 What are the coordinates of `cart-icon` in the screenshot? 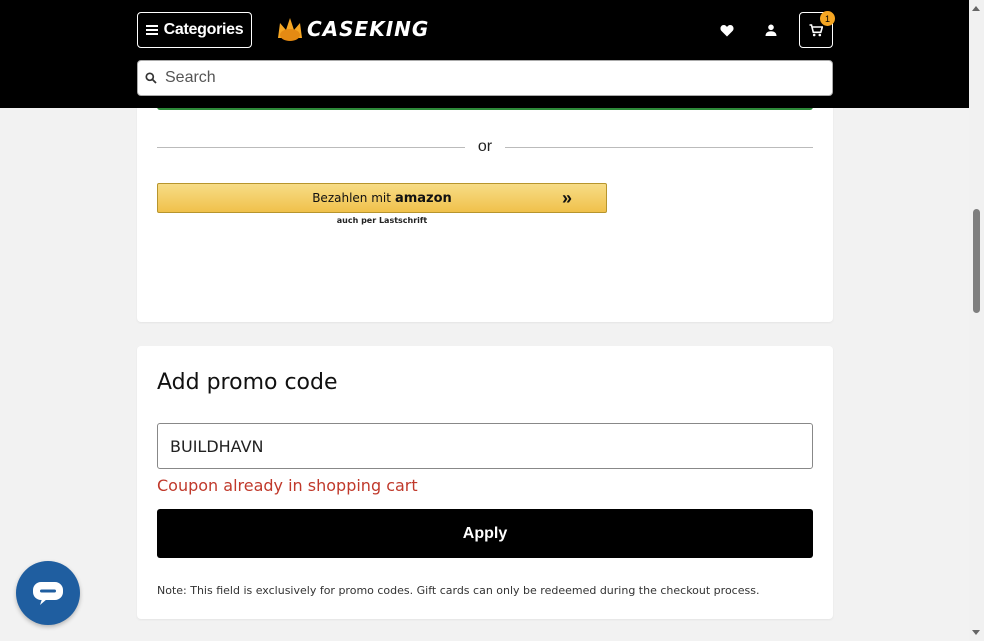 It's located at (816, 29).